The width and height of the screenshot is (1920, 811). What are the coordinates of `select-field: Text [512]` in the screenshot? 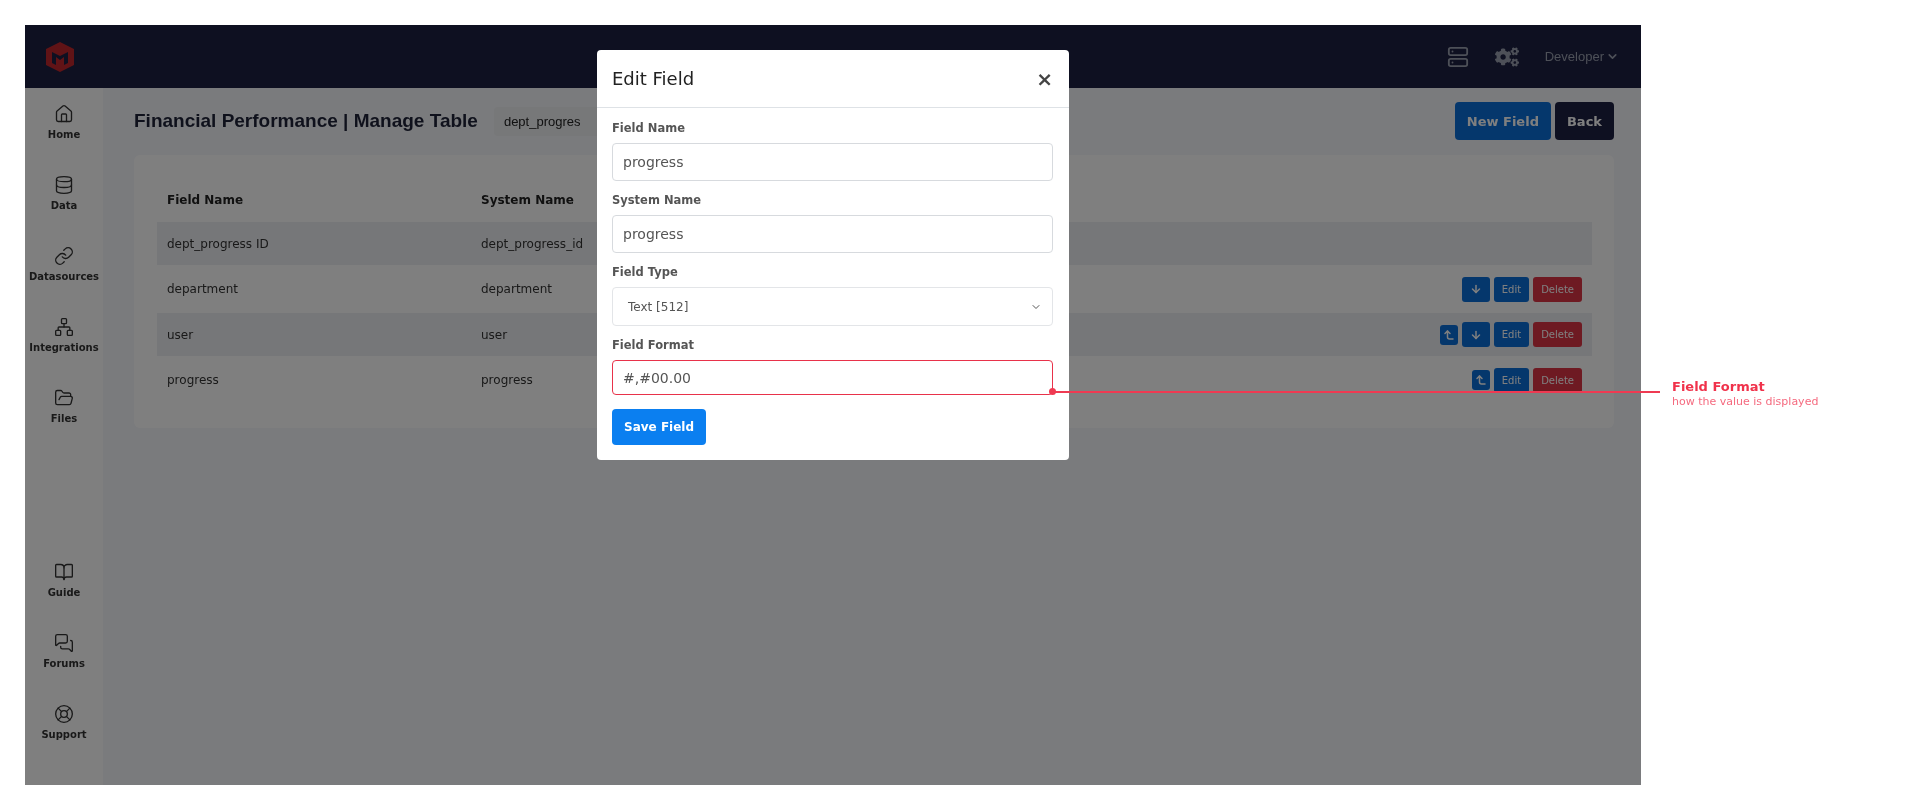 It's located at (832, 306).